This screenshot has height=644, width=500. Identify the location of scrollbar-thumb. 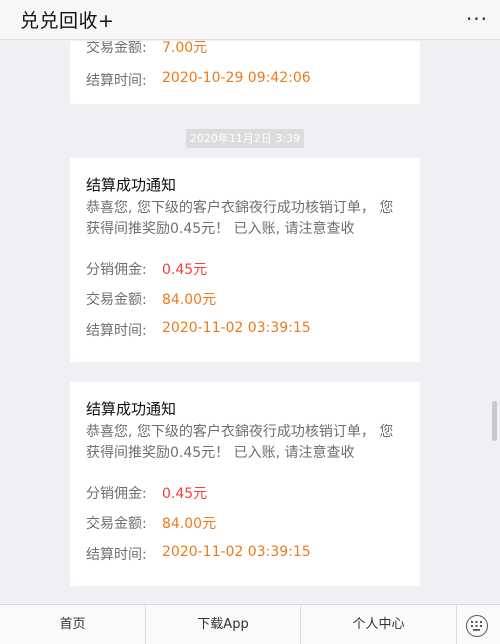
(494, 421).